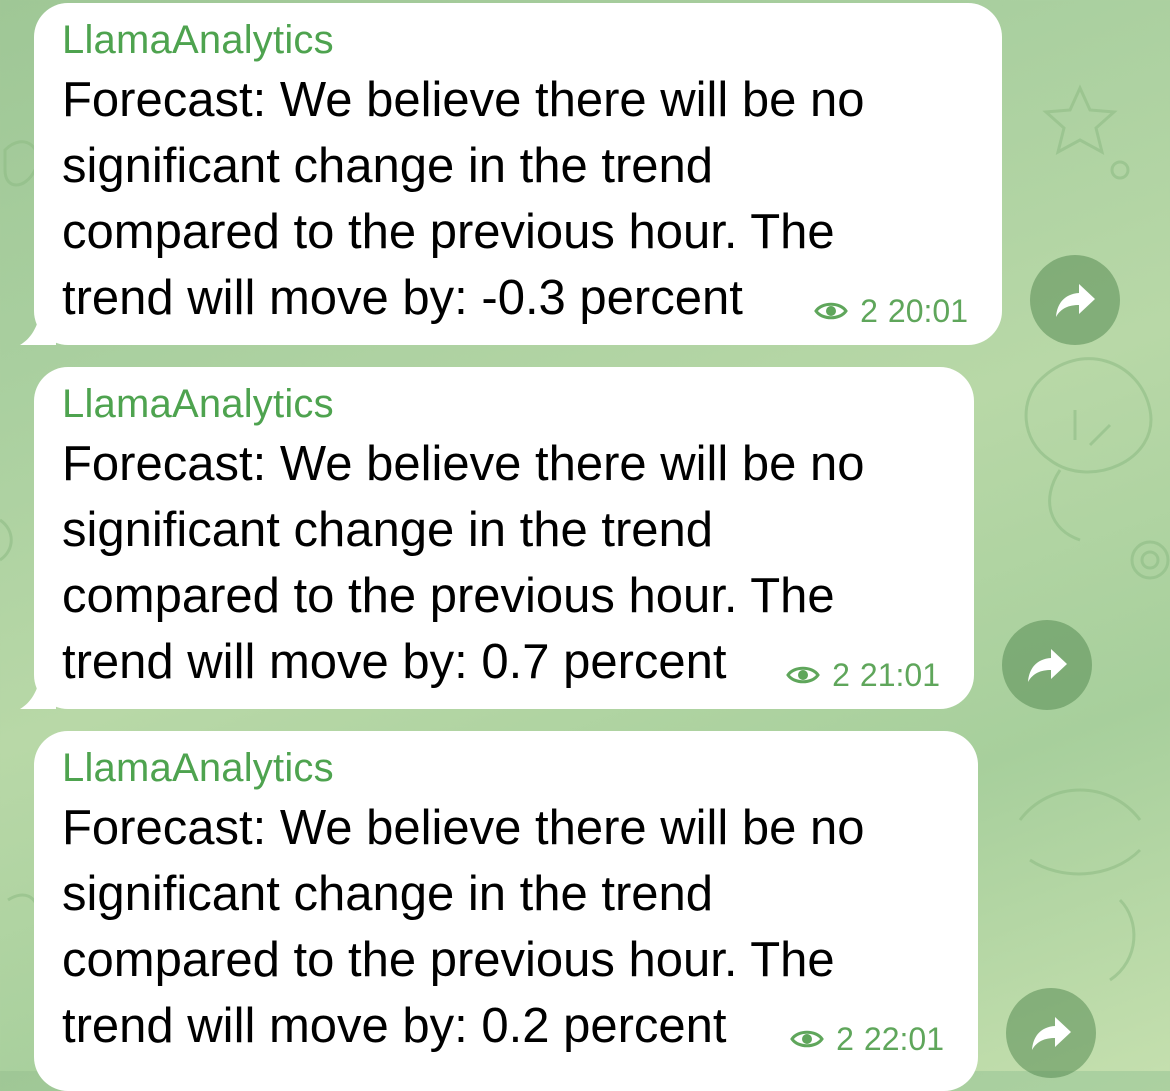  I want to click on message-time: 22:01, so click(903, 1039).